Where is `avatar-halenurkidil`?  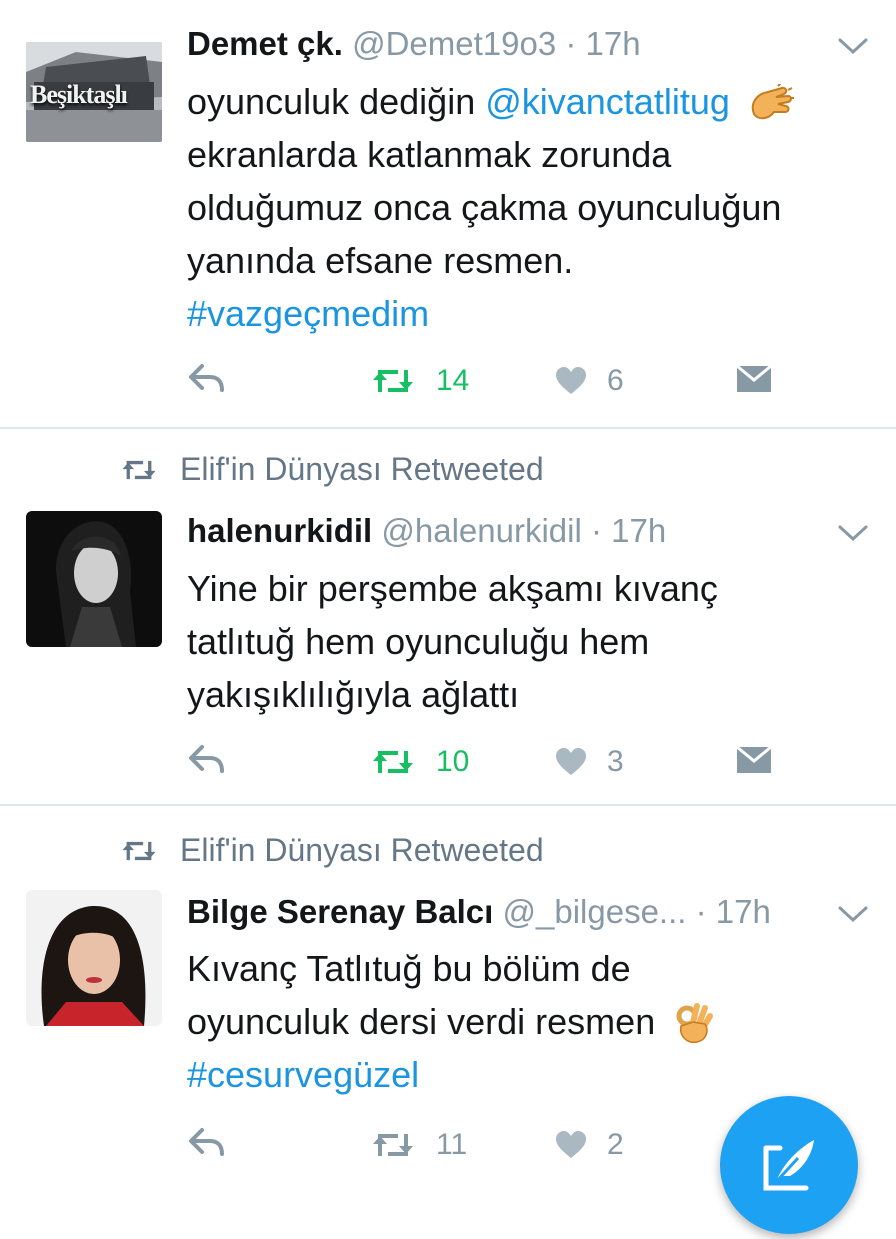
avatar-halenurkidil is located at coordinates (94, 579).